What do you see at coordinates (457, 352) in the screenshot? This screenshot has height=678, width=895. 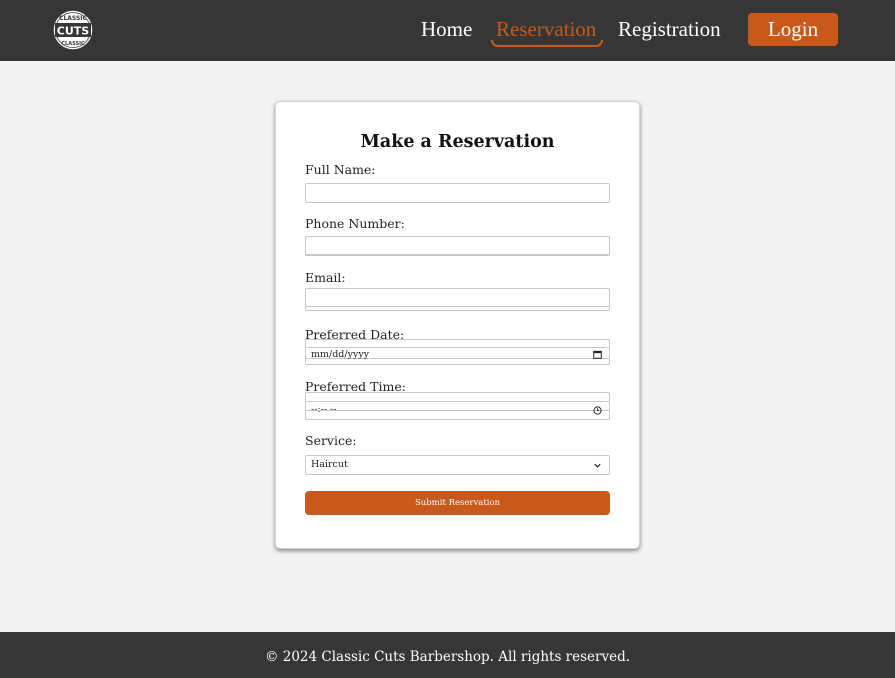 I see `preferred-date-input: mm/dd/yyyy` at bounding box center [457, 352].